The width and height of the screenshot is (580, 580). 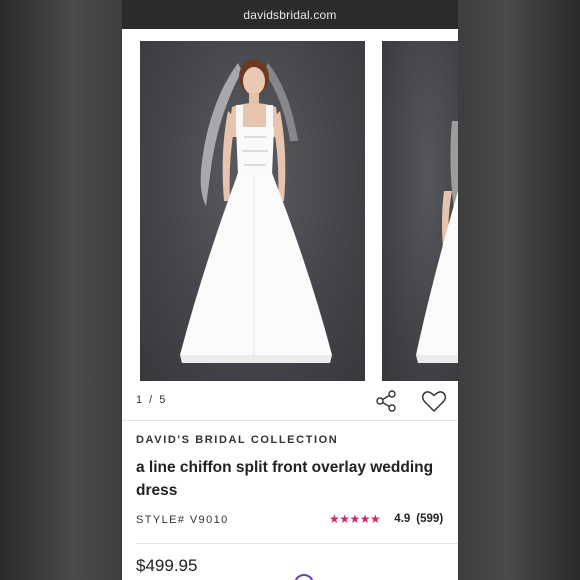 What do you see at coordinates (290, 401) in the screenshot?
I see `gallery-controls: 1 / 5` at bounding box center [290, 401].